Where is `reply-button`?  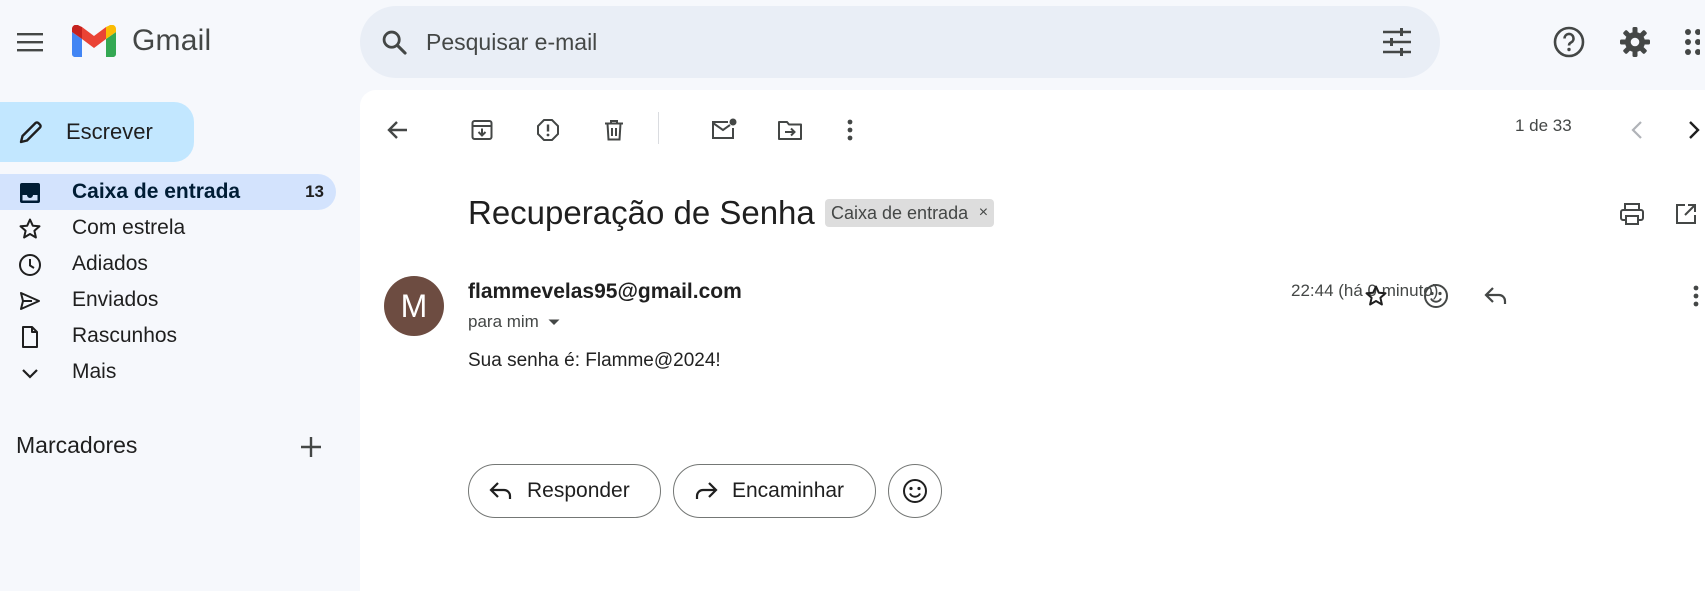
reply-button is located at coordinates (1496, 296).